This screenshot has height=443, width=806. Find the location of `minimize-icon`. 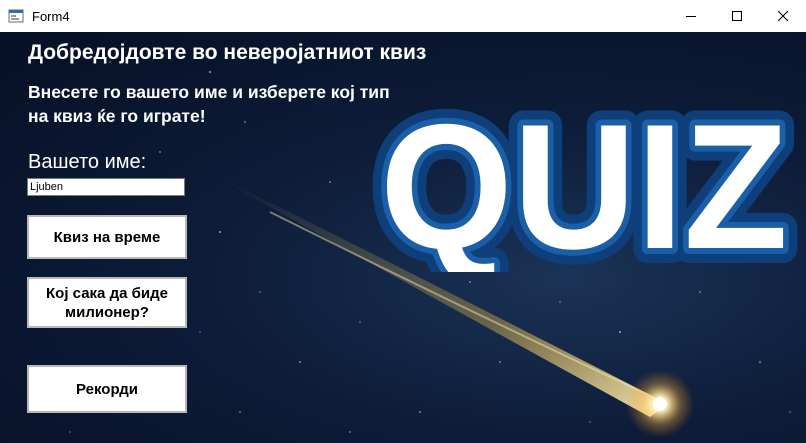

minimize-icon is located at coordinates (691, 16).